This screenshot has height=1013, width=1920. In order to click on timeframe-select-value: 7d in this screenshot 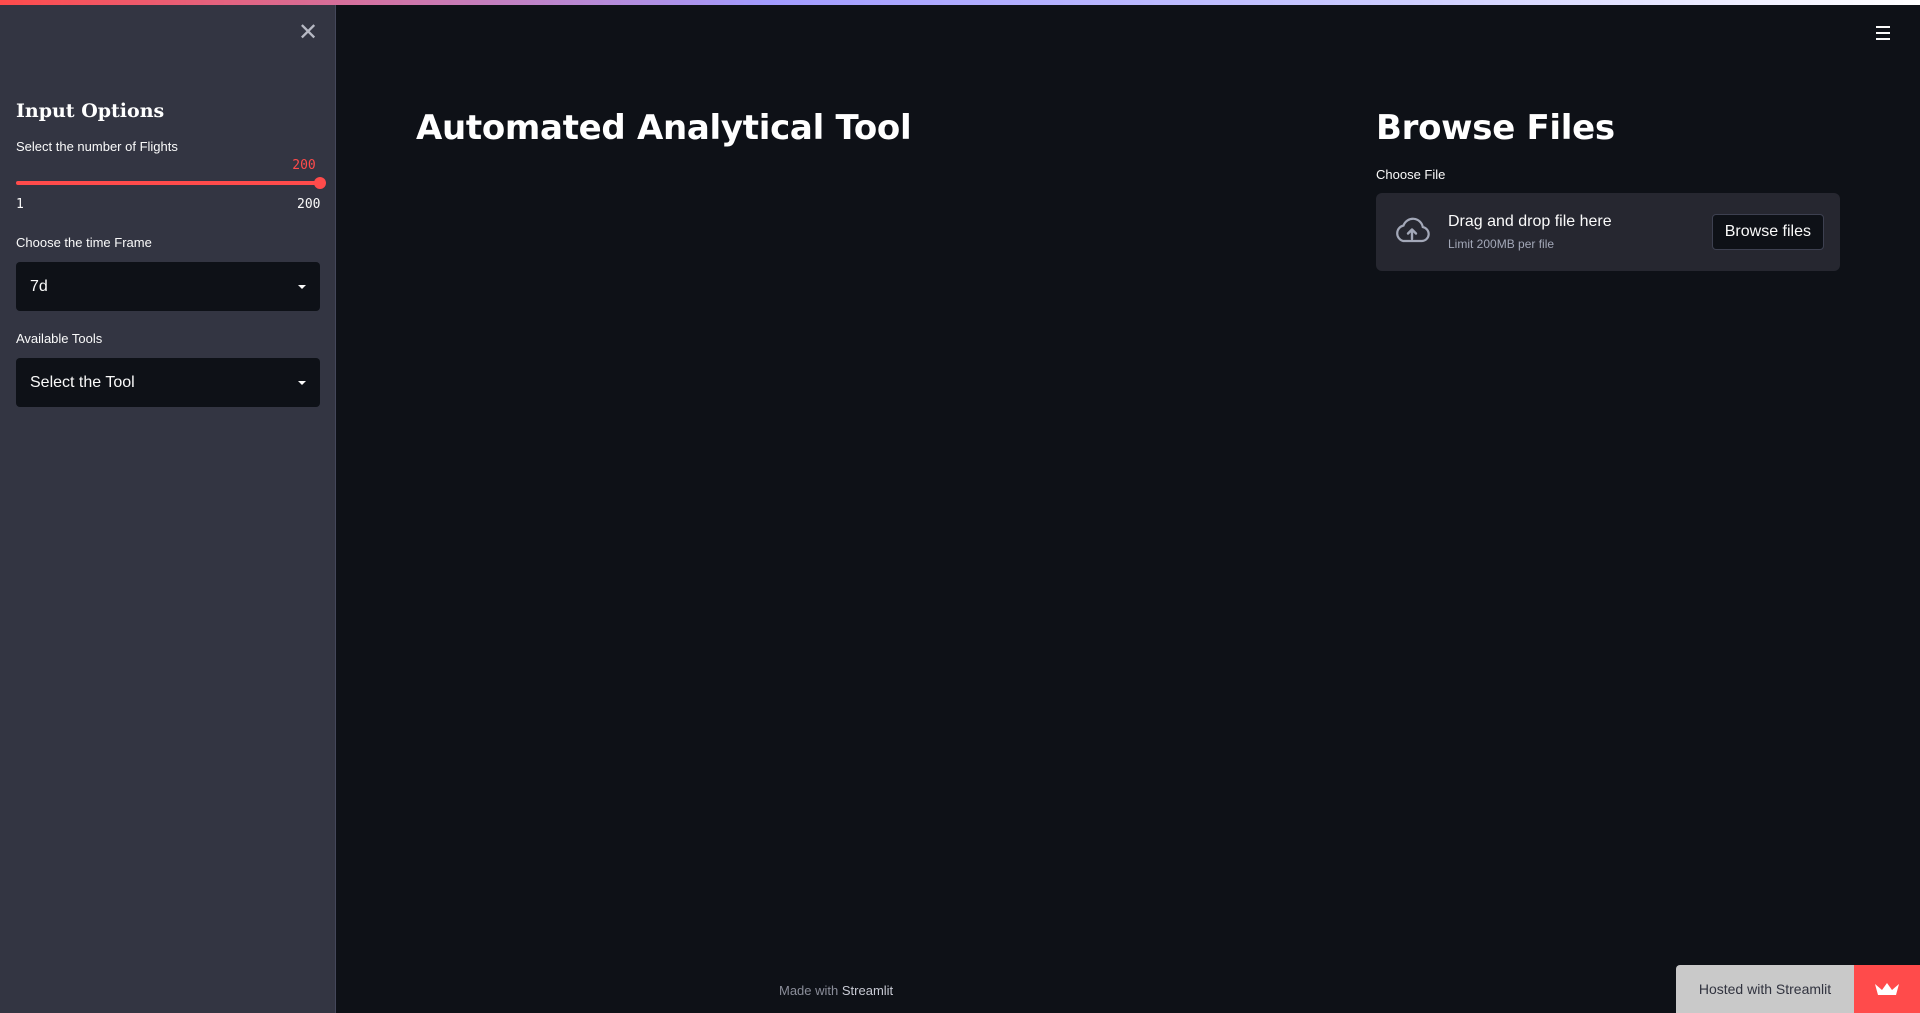, I will do `click(39, 286)`.